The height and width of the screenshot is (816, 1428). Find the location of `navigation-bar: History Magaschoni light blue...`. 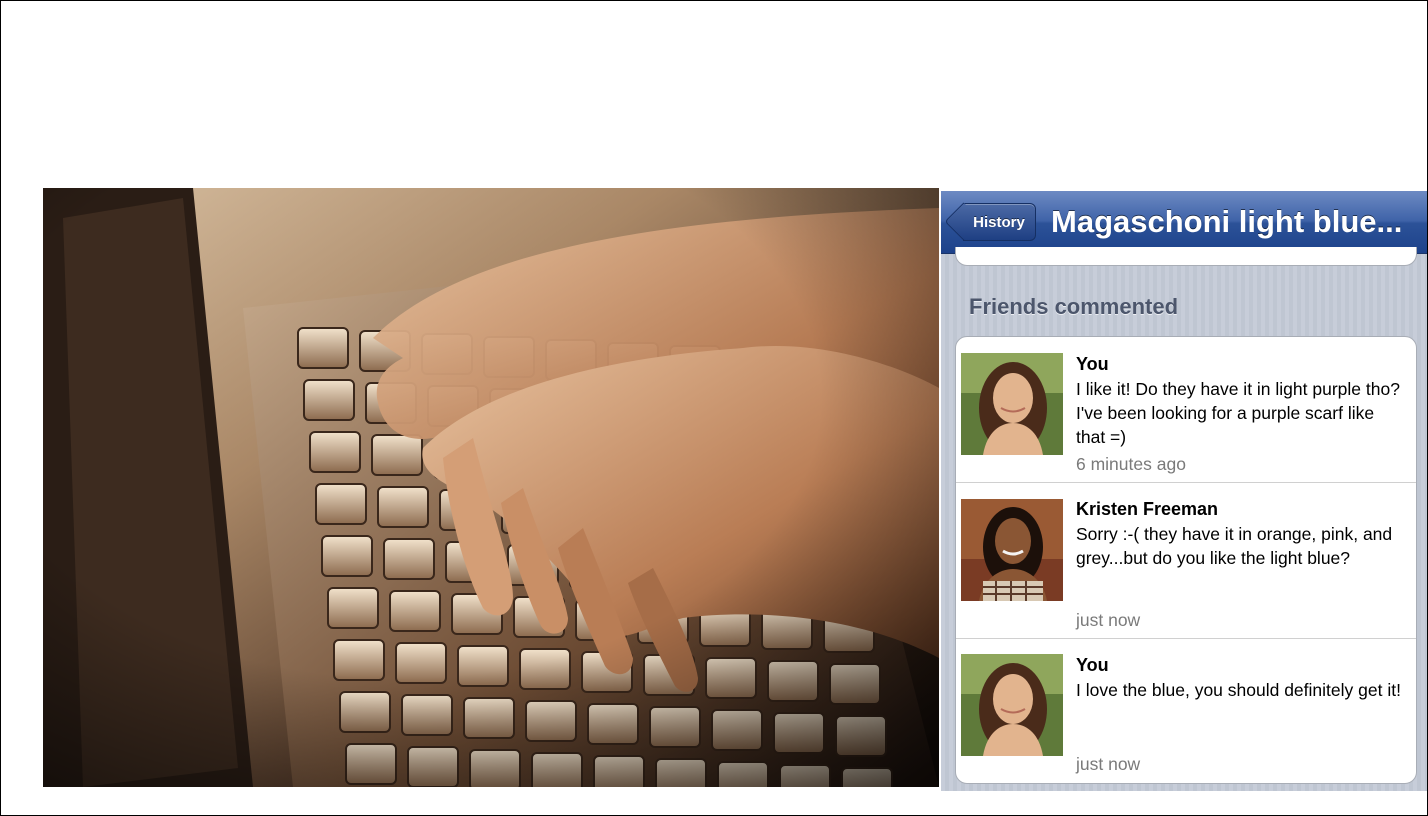

navigation-bar: History Magaschoni light blue... is located at coordinates (1184, 222).